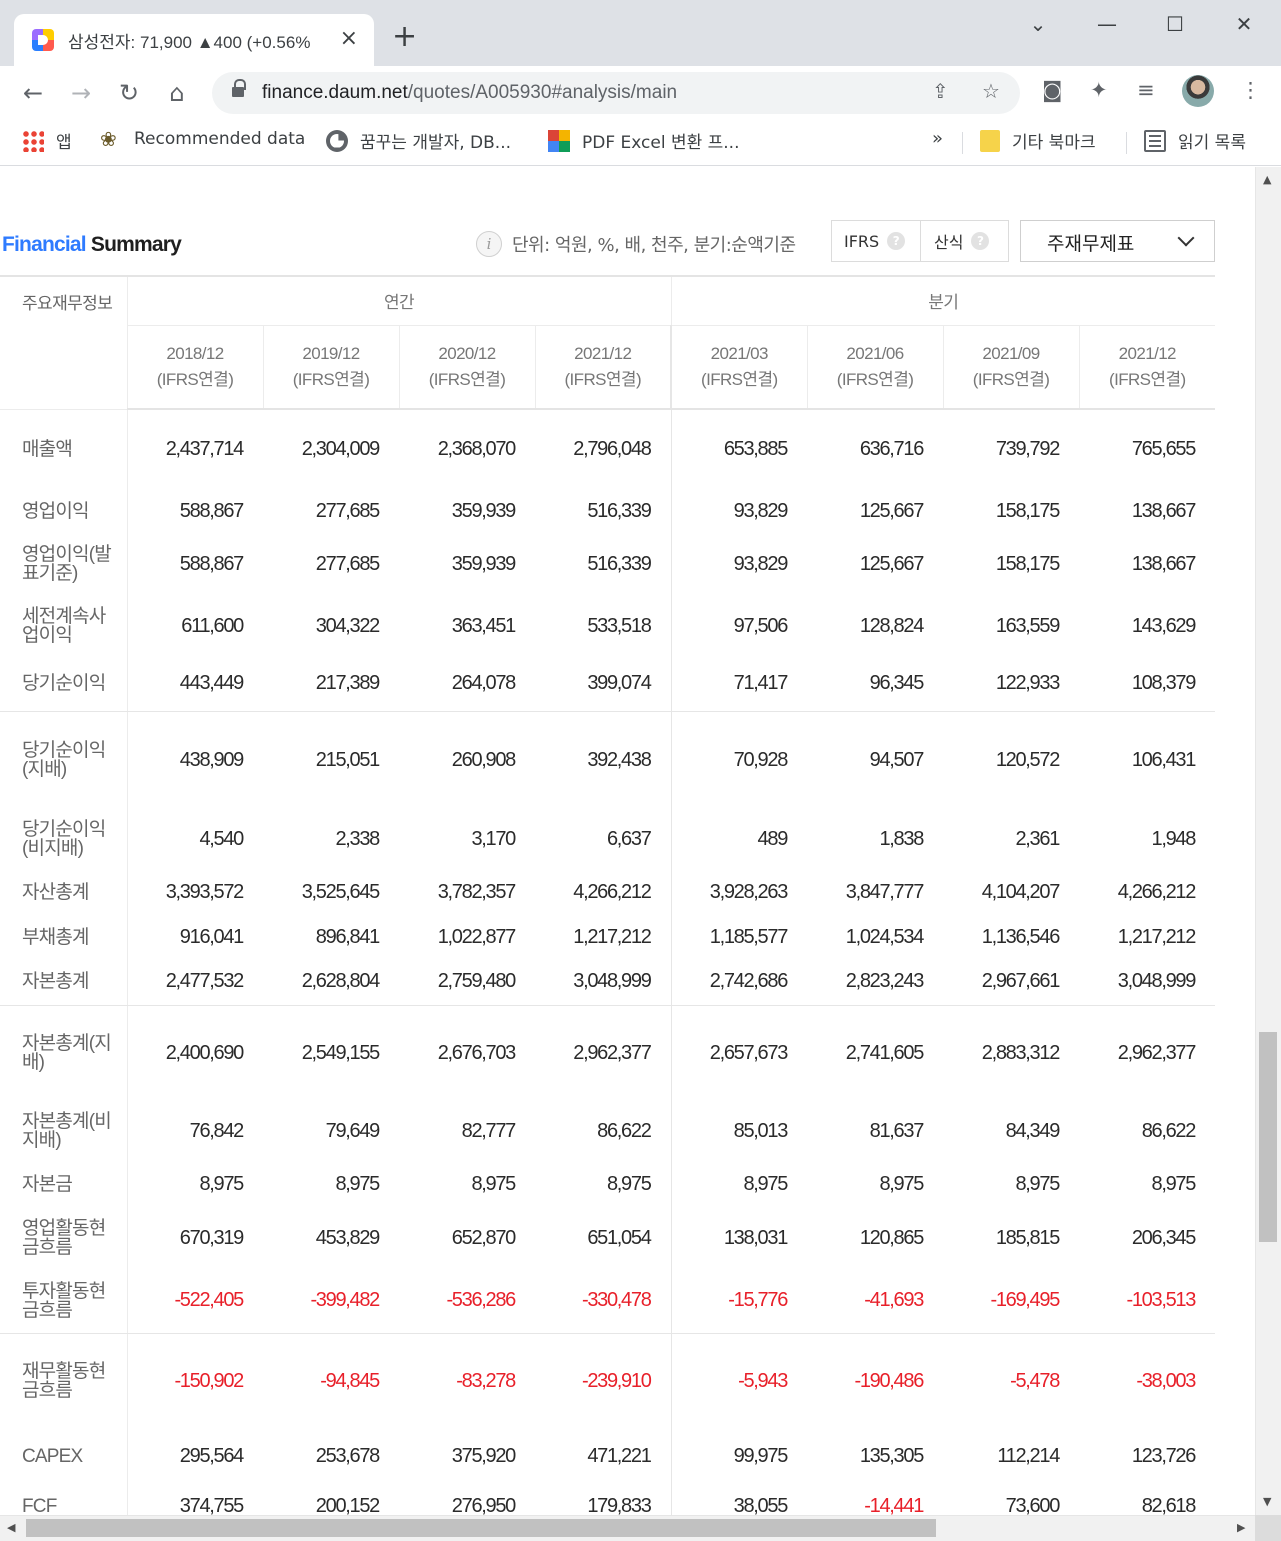  I want to click on value-cell: 135,305, so click(892, 1455).